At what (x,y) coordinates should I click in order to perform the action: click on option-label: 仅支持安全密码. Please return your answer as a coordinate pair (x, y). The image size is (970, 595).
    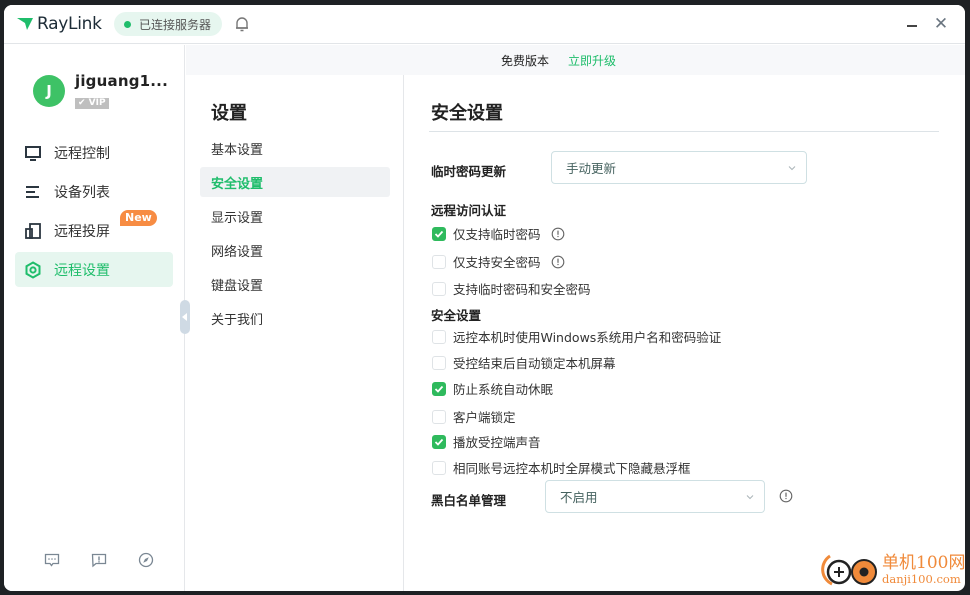
    Looking at the image, I should click on (497, 262).